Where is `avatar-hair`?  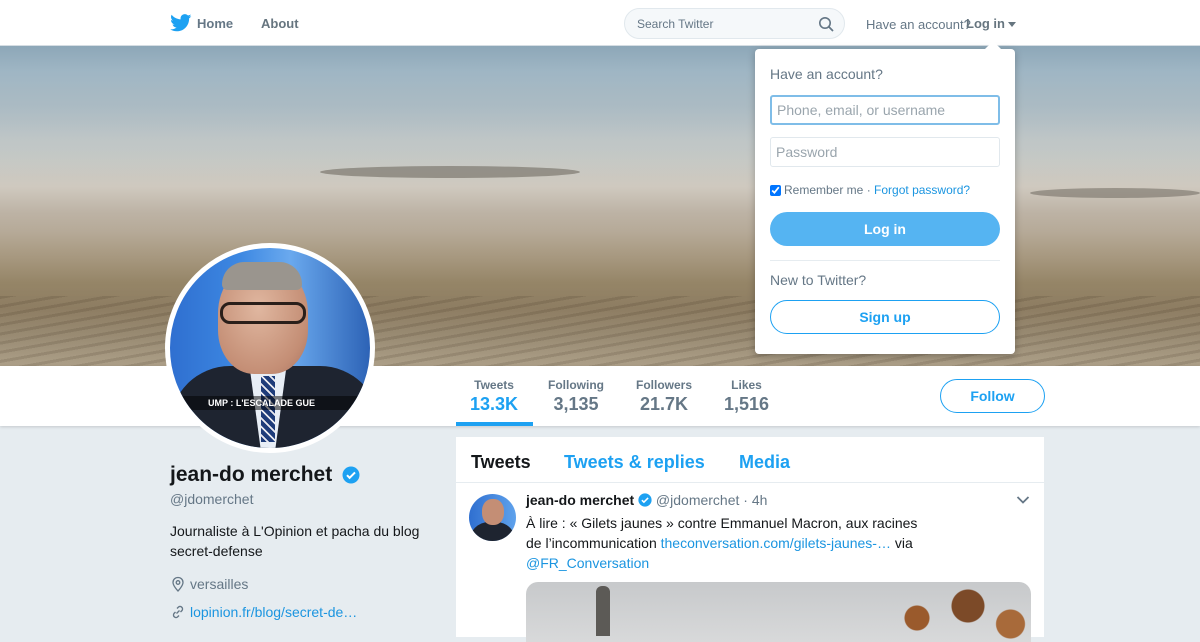
avatar-hair is located at coordinates (262, 276).